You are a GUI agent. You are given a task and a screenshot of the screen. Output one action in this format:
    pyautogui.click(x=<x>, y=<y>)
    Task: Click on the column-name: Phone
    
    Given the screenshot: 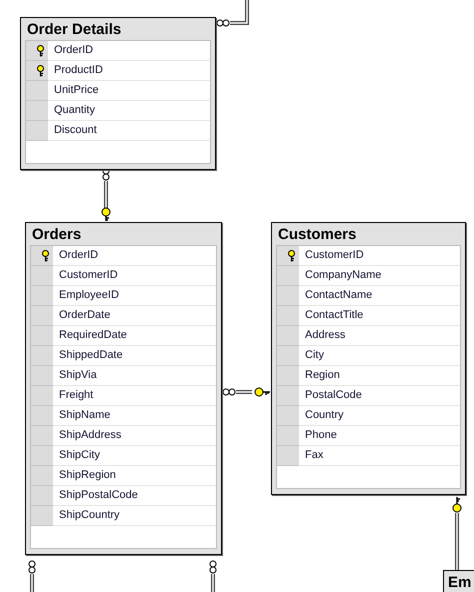 What is the action you would take?
    pyautogui.click(x=379, y=436)
    